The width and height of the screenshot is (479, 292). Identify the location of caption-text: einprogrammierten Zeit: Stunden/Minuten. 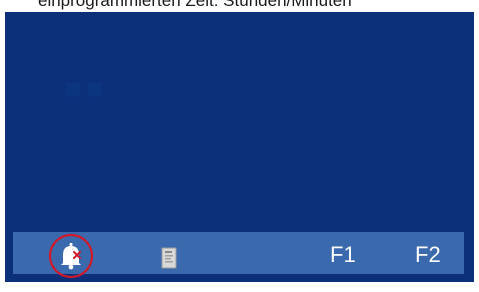
(195, 5).